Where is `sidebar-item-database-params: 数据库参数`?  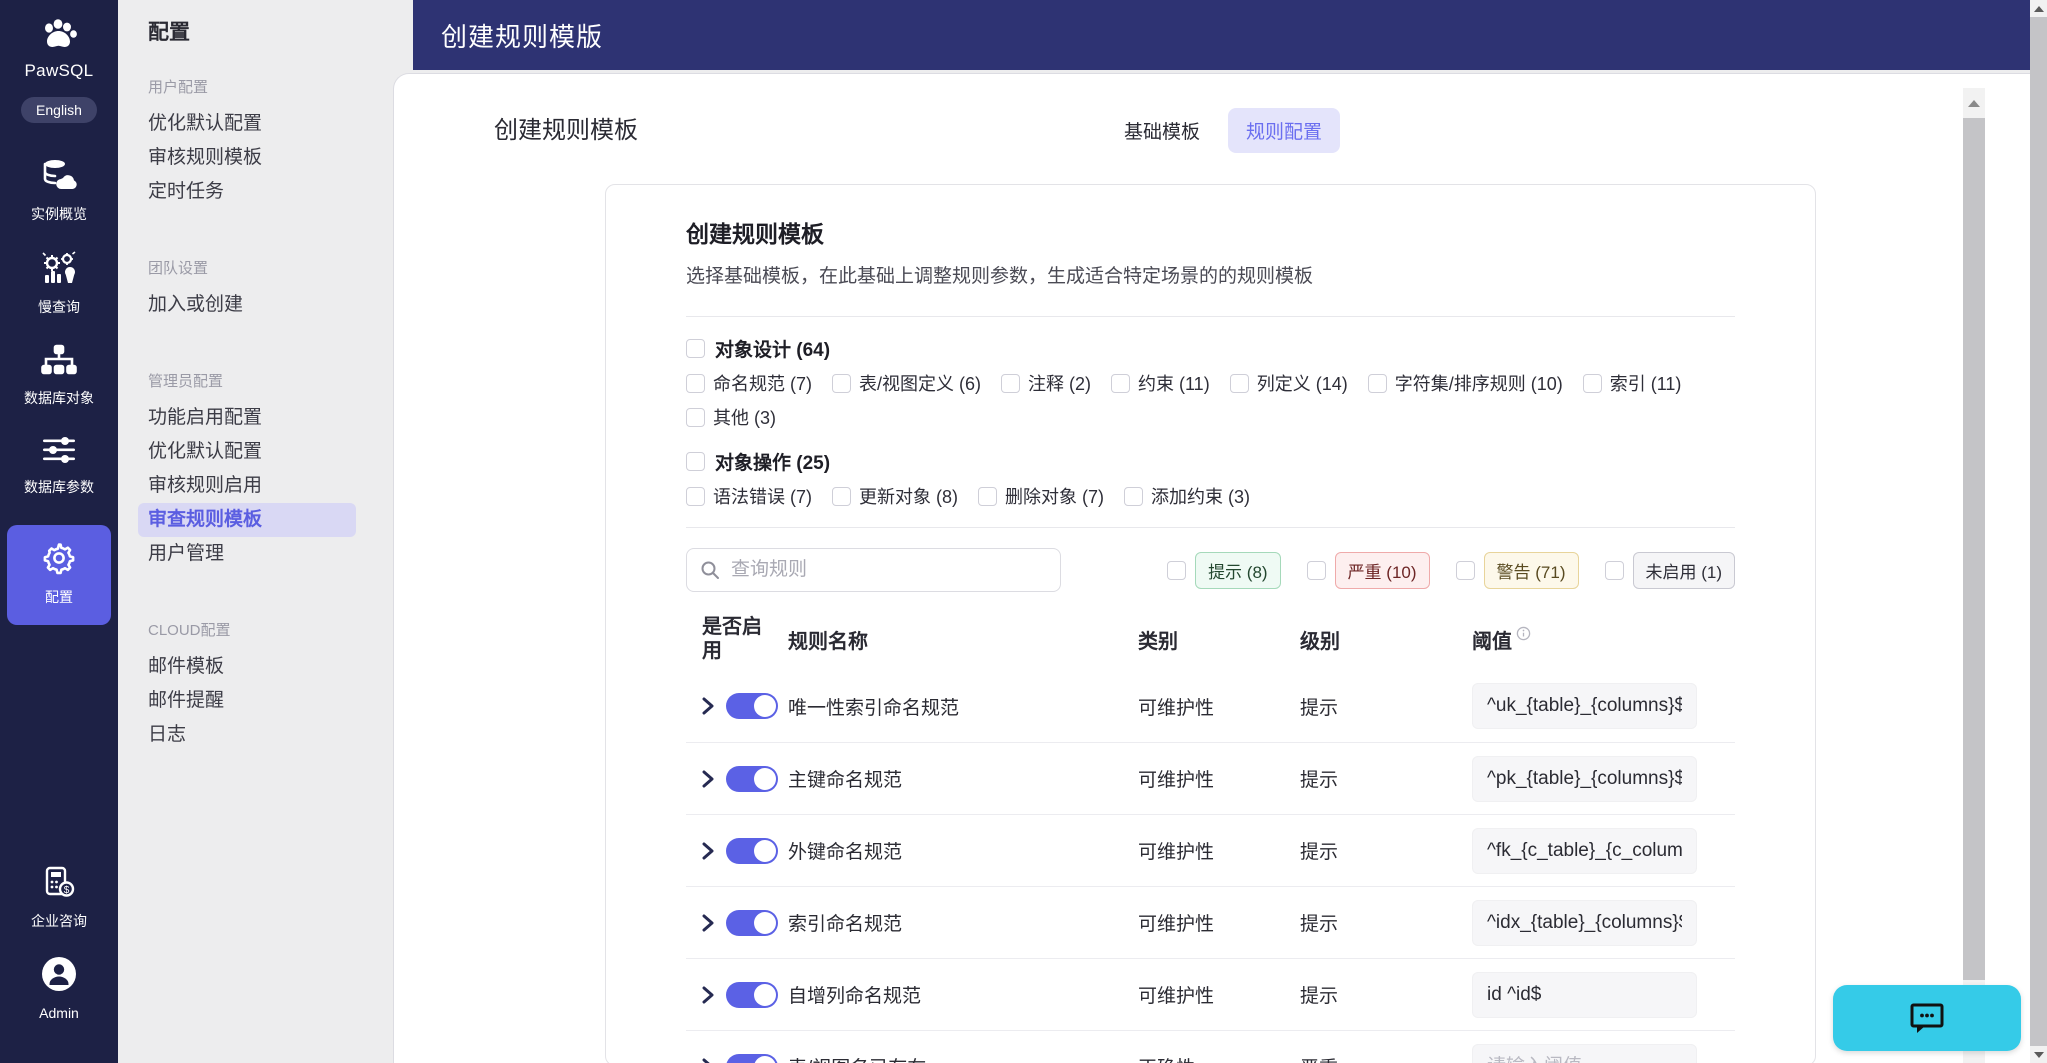
sidebar-item-database-params: 数据库参数 is located at coordinates (59, 466).